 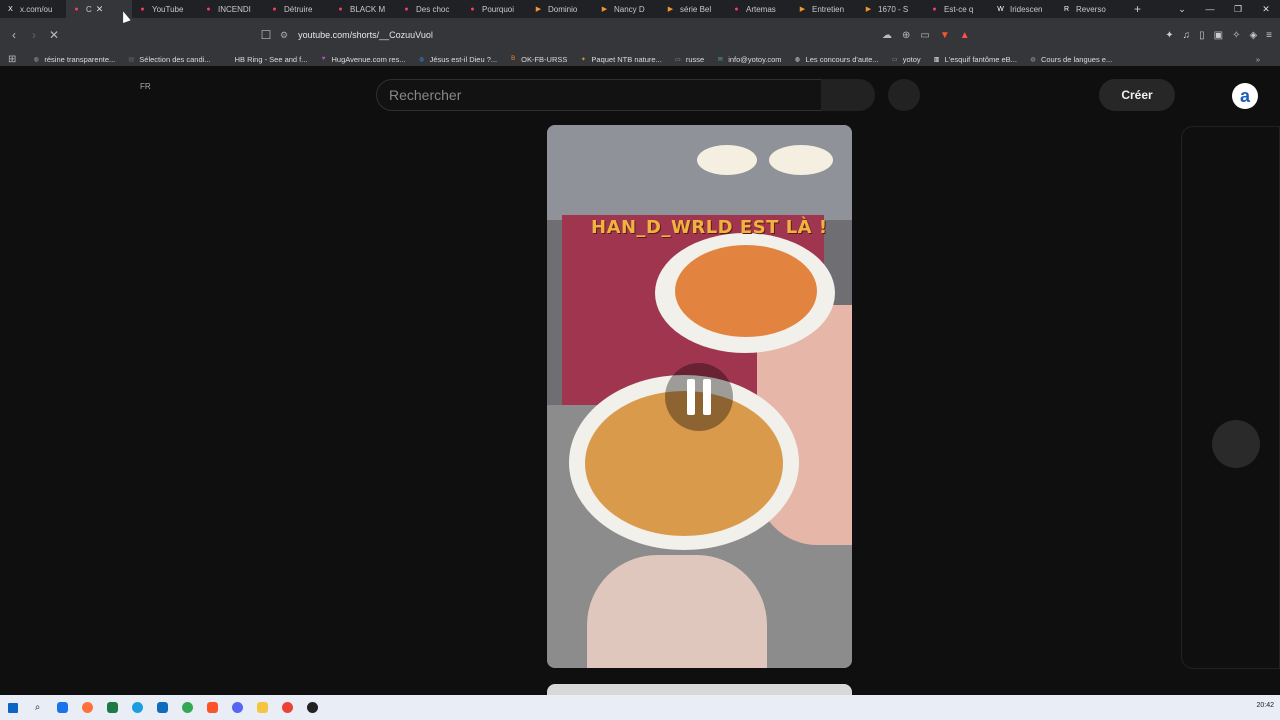 What do you see at coordinates (87, 707) in the screenshot?
I see `firefox-icon` at bounding box center [87, 707].